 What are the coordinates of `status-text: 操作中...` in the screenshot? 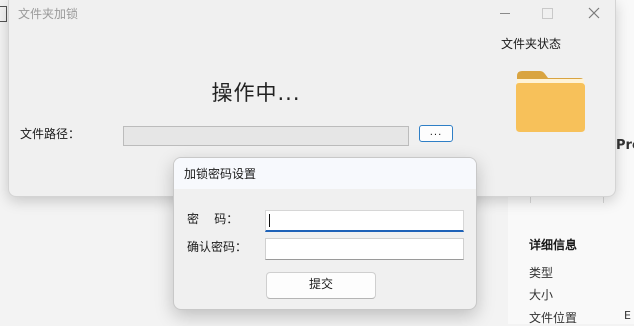 It's located at (256, 93).